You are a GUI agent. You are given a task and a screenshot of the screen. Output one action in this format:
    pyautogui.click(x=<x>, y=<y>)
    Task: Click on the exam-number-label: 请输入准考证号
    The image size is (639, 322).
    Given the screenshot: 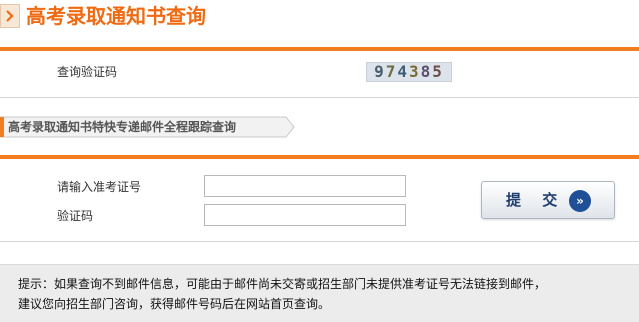 What is the action you would take?
    pyautogui.click(x=99, y=187)
    